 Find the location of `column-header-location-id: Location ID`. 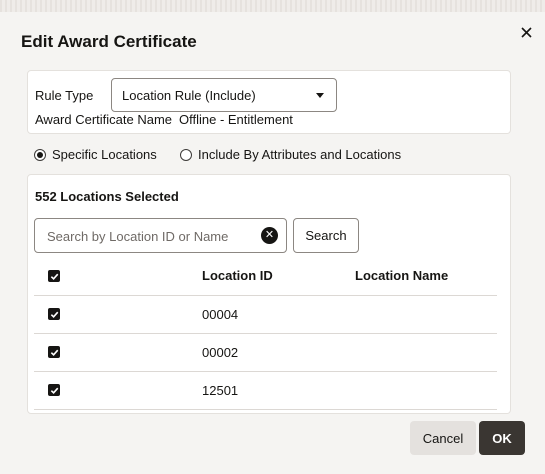

column-header-location-id: Location ID is located at coordinates (237, 275).